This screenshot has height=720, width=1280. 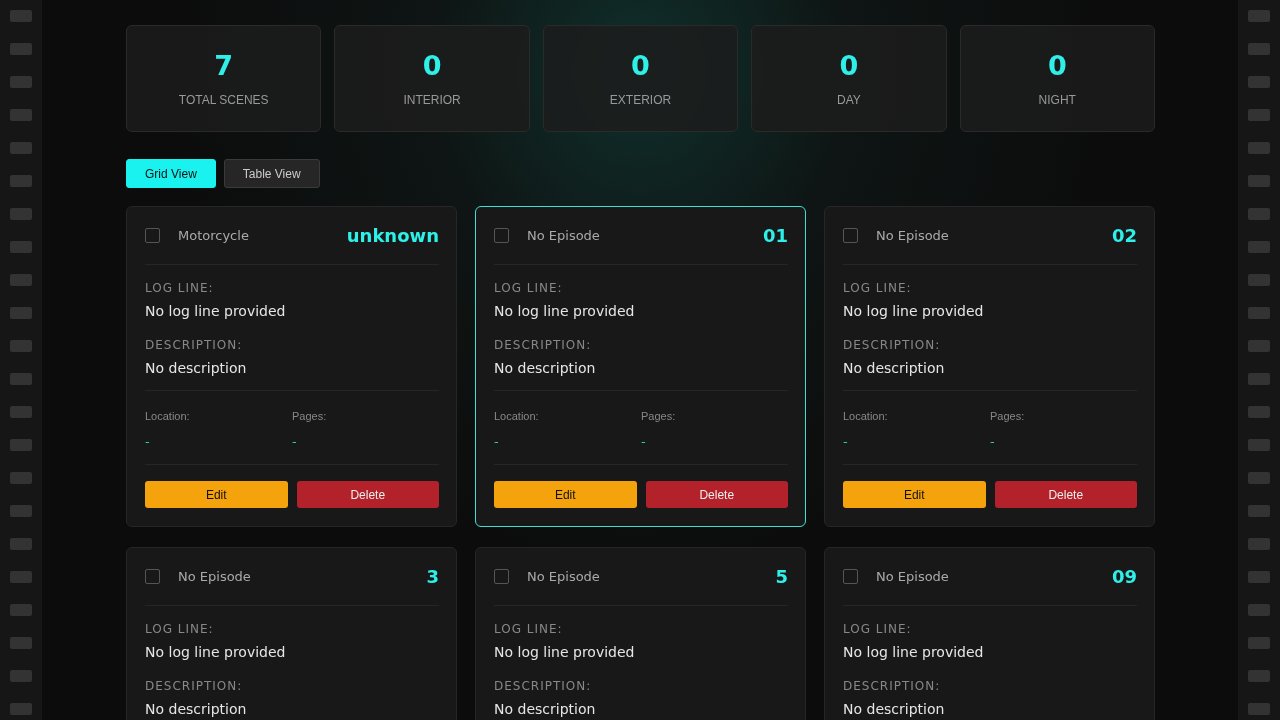 I want to click on scene-number: unknown, so click(x=392, y=235).